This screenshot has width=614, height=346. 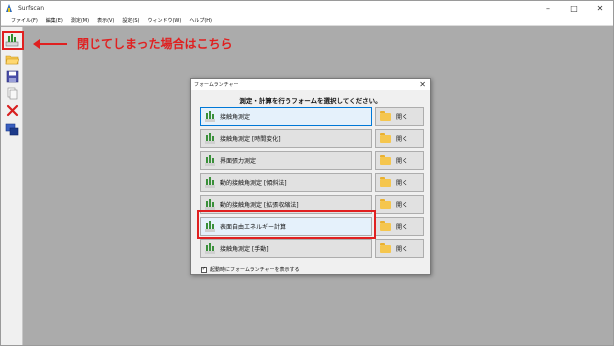 I want to click on form-row: 接触角測定 開く, so click(x=312, y=116).